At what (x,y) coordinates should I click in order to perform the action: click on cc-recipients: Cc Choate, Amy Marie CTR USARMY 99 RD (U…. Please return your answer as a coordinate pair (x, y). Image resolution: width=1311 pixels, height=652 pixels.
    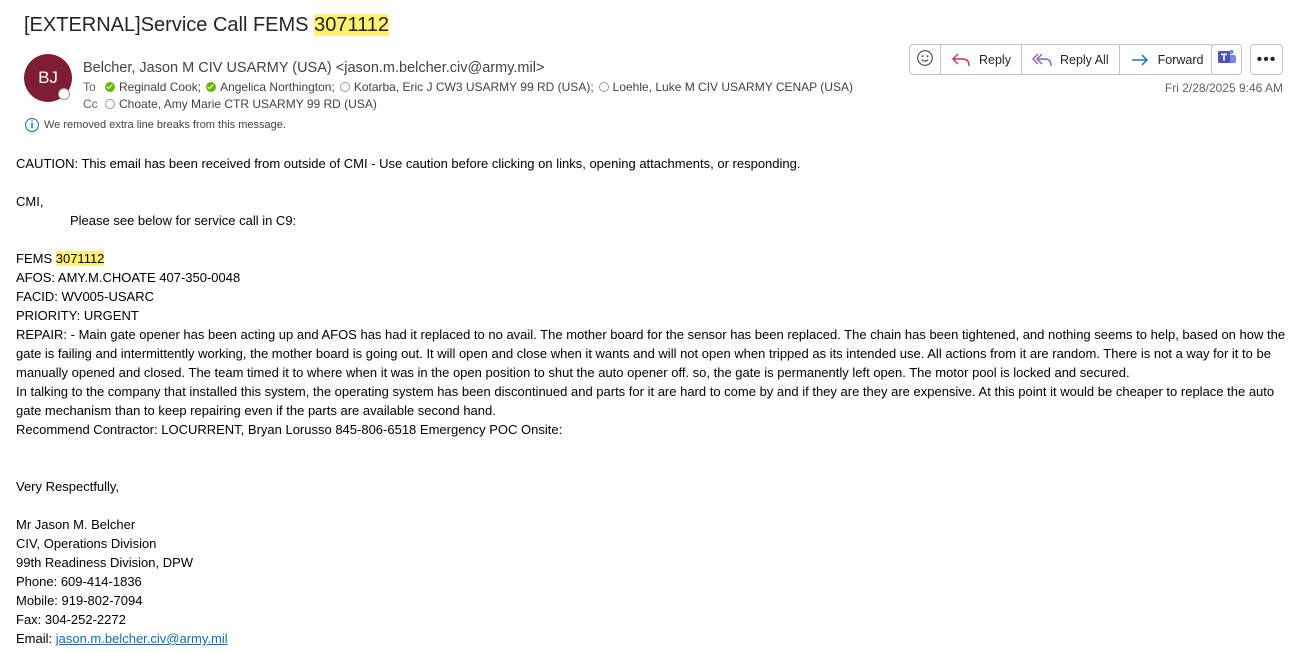
    Looking at the image, I should click on (232, 104).